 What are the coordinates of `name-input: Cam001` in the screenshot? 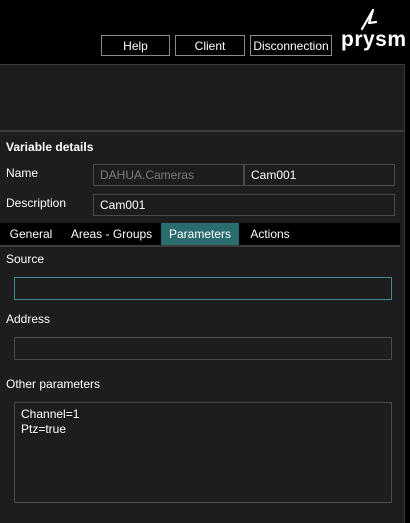 It's located at (319, 175).